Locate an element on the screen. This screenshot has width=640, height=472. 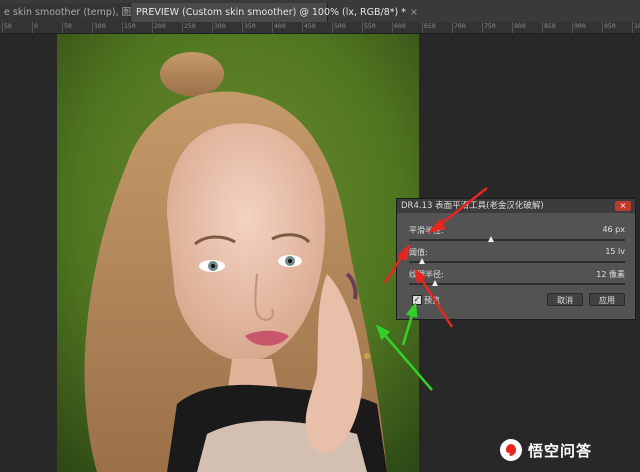
preview-label: 预览 is located at coordinates (432, 300).